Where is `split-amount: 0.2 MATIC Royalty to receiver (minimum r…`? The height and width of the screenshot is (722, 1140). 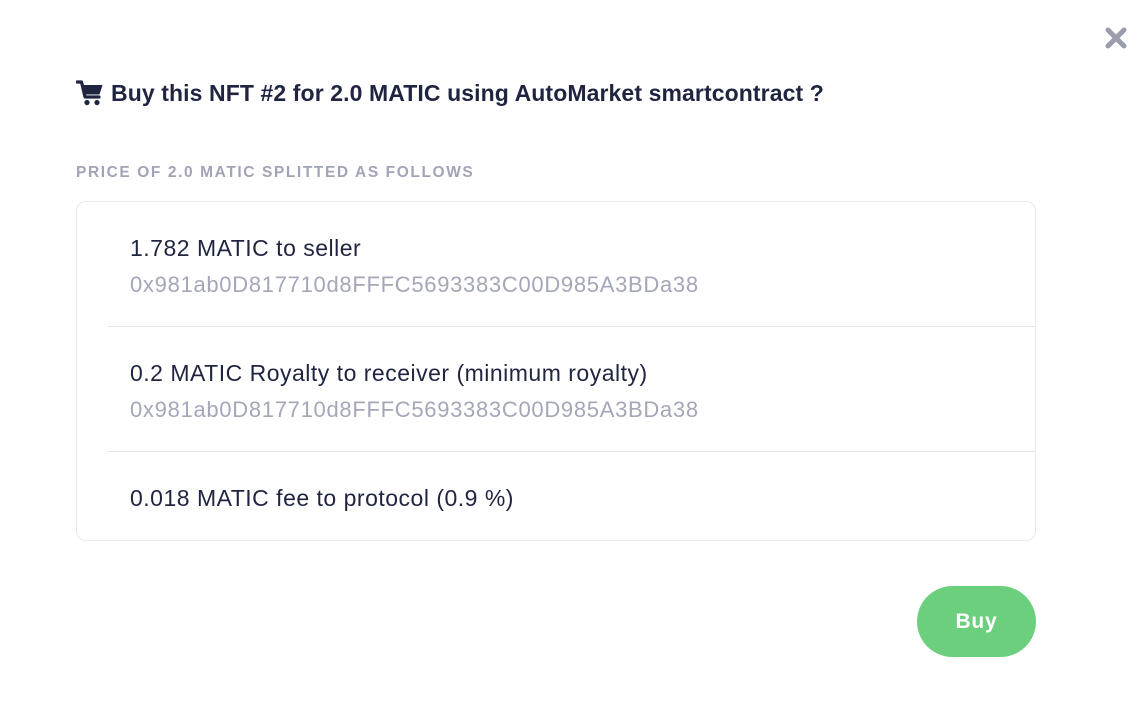 split-amount: 0.2 MATIC Royalty to receiver (minimum r… is located at coordinates (389, 373).